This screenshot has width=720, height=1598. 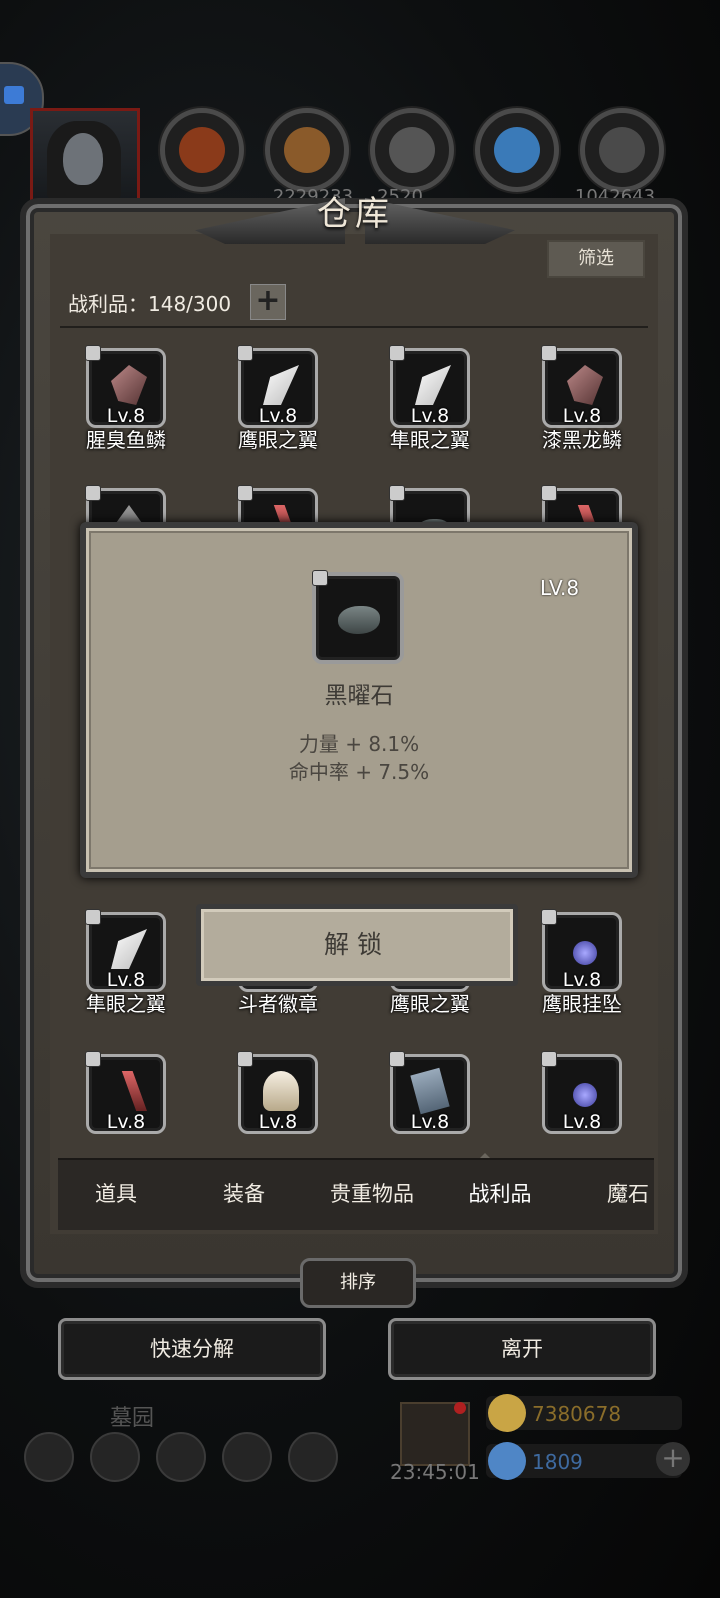 I want to click on grid-item: Lv.8 腥臭鱼鳞, so click(x=125, y=398).